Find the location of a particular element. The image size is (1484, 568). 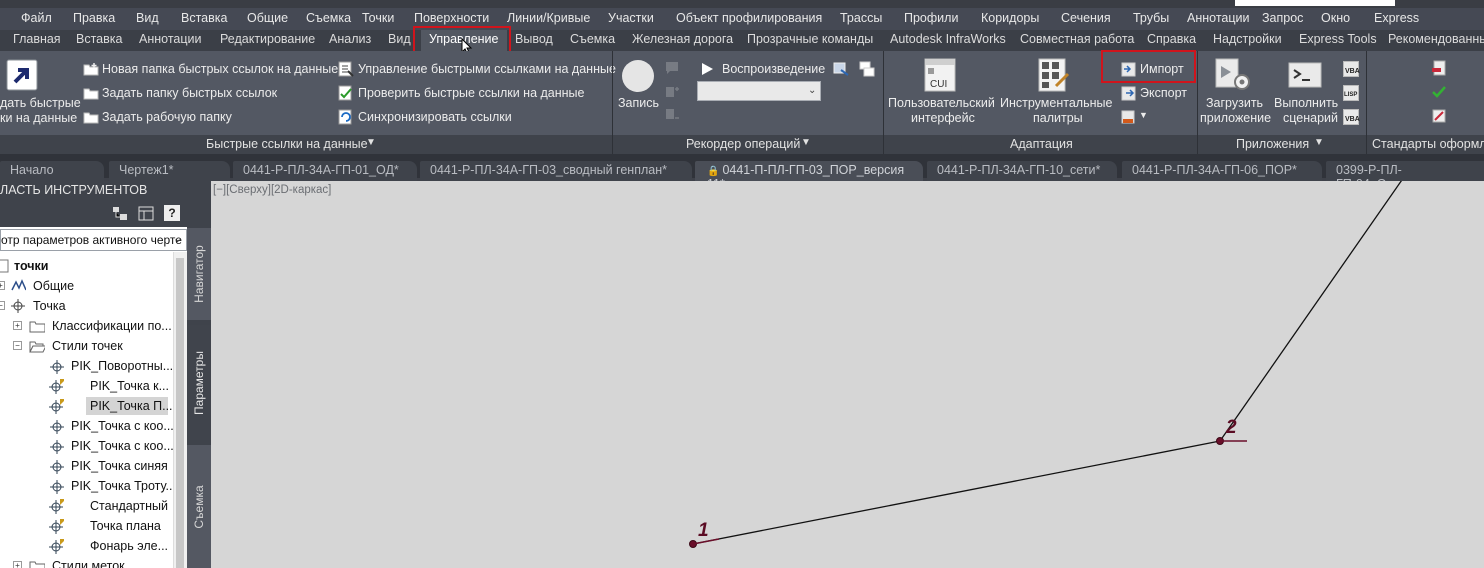

customize-dropdown-icon: ▼ is located at coordinates (1143, 115).